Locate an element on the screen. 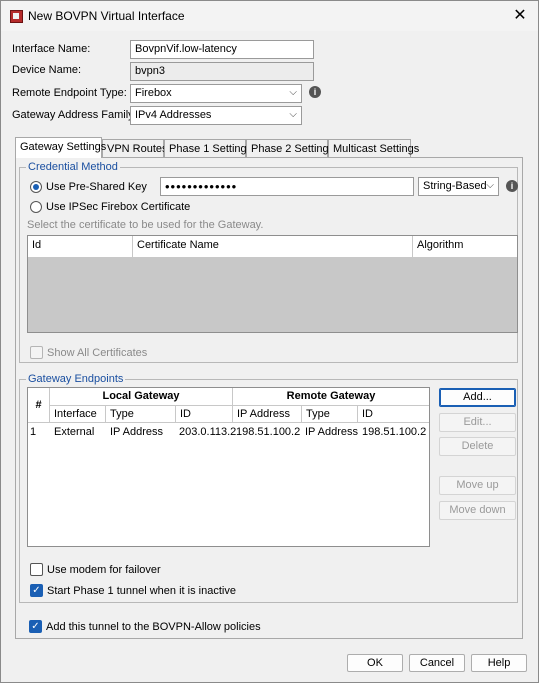 This screenshot has height=683, width=539. device-name-label: Device Name: is located at coordinates (47, 70).